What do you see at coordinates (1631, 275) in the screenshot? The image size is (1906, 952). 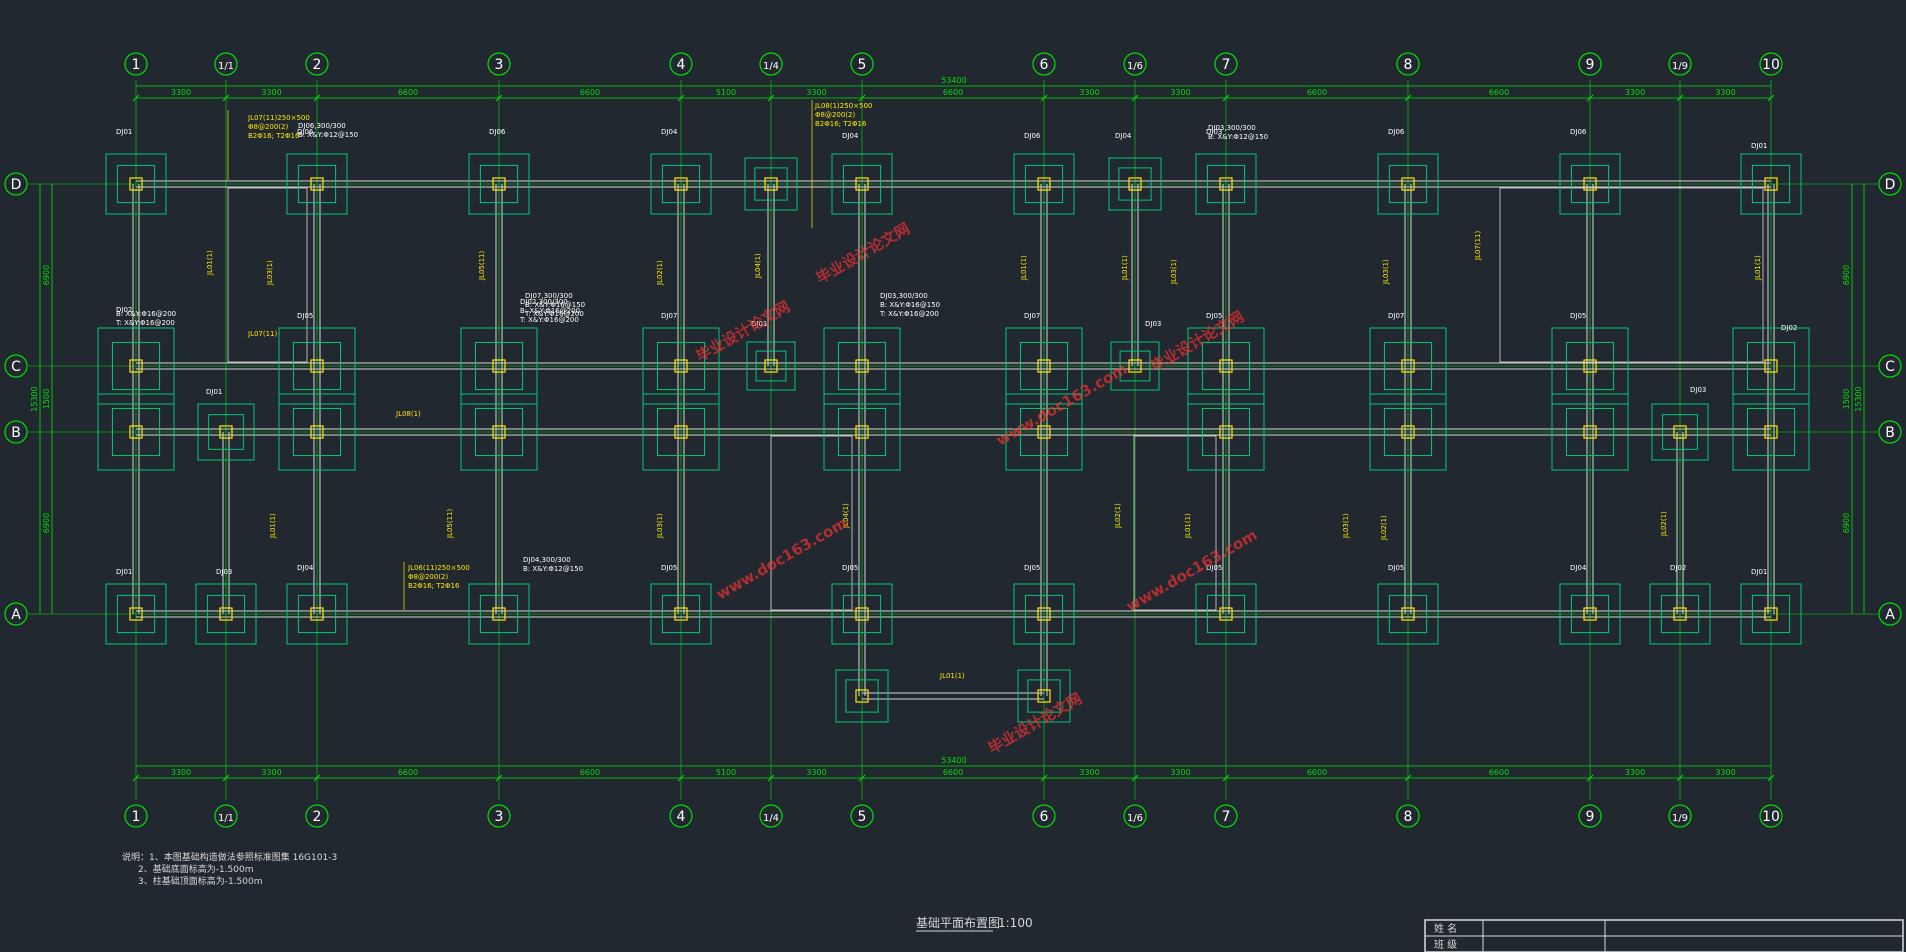 I see `wall-outline` at bounding box center [1631, 275].